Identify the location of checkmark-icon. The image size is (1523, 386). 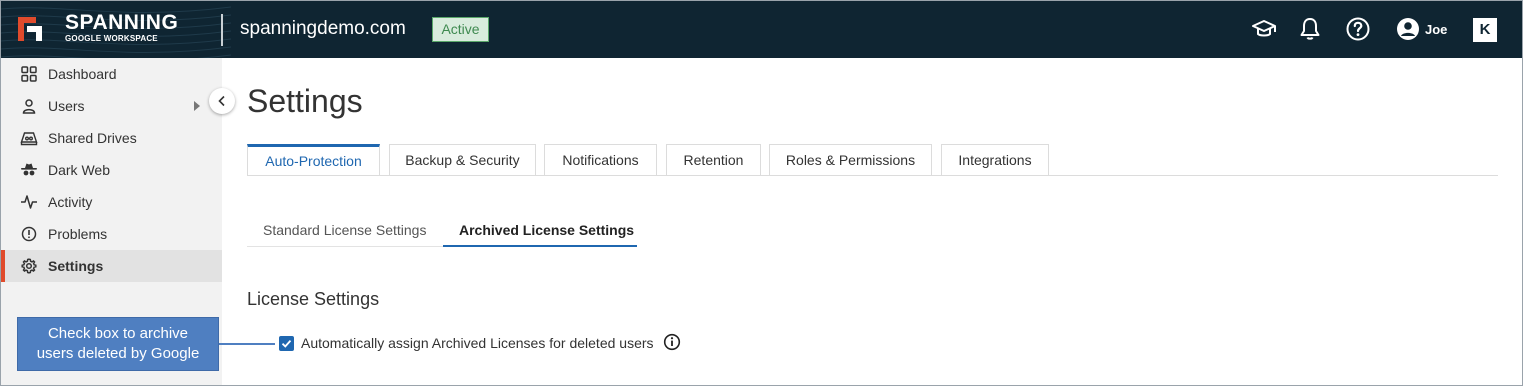
(286, 343).